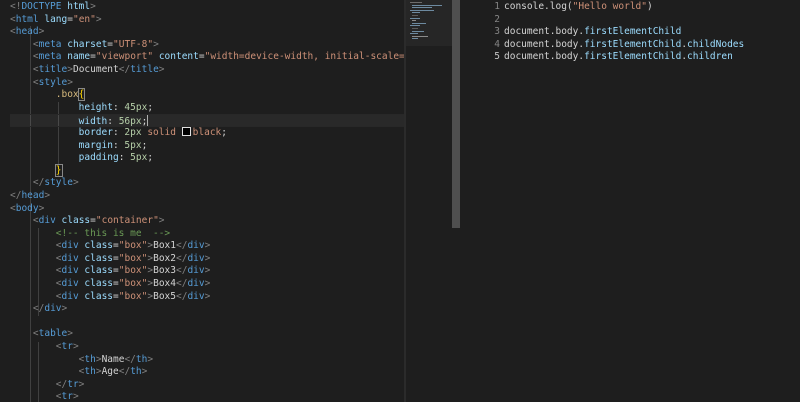  What do you see at coordinates (58, 170) in the screenshot?
I see `code-token: }` at bounding box center [58, 170].